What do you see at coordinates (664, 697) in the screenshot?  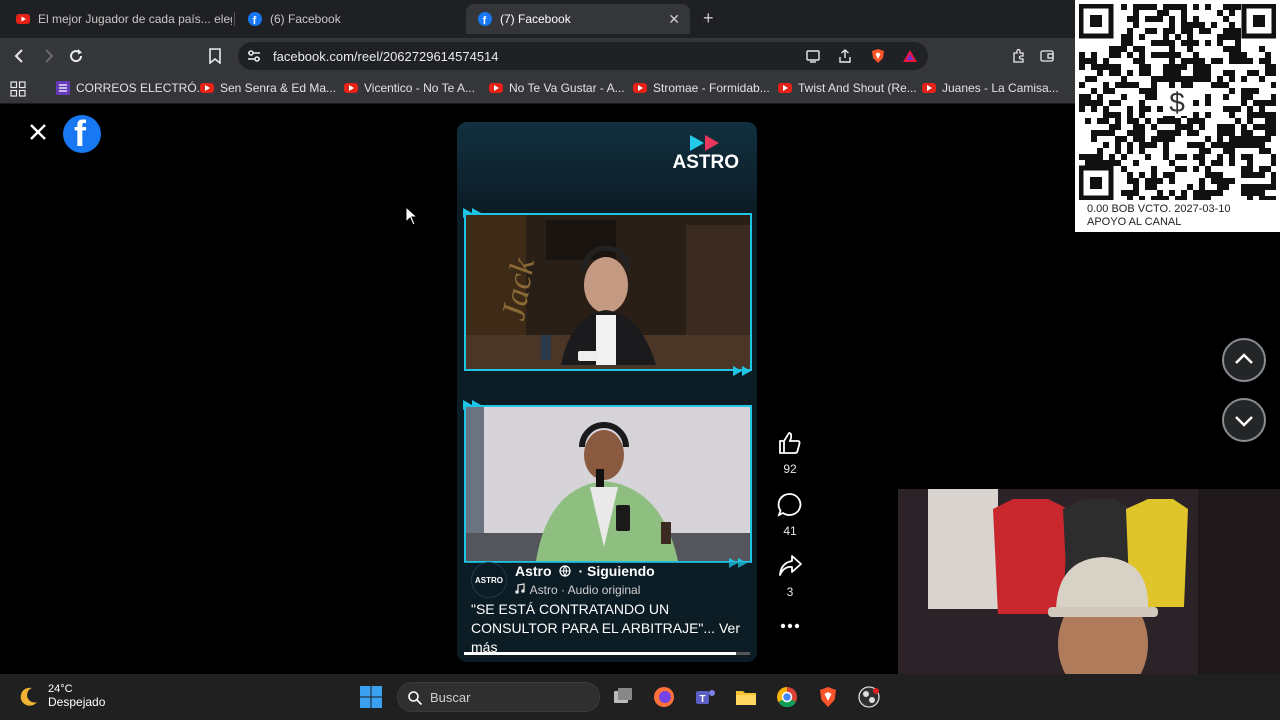 I see `firefox-icon` at bounding box center [664, 697].